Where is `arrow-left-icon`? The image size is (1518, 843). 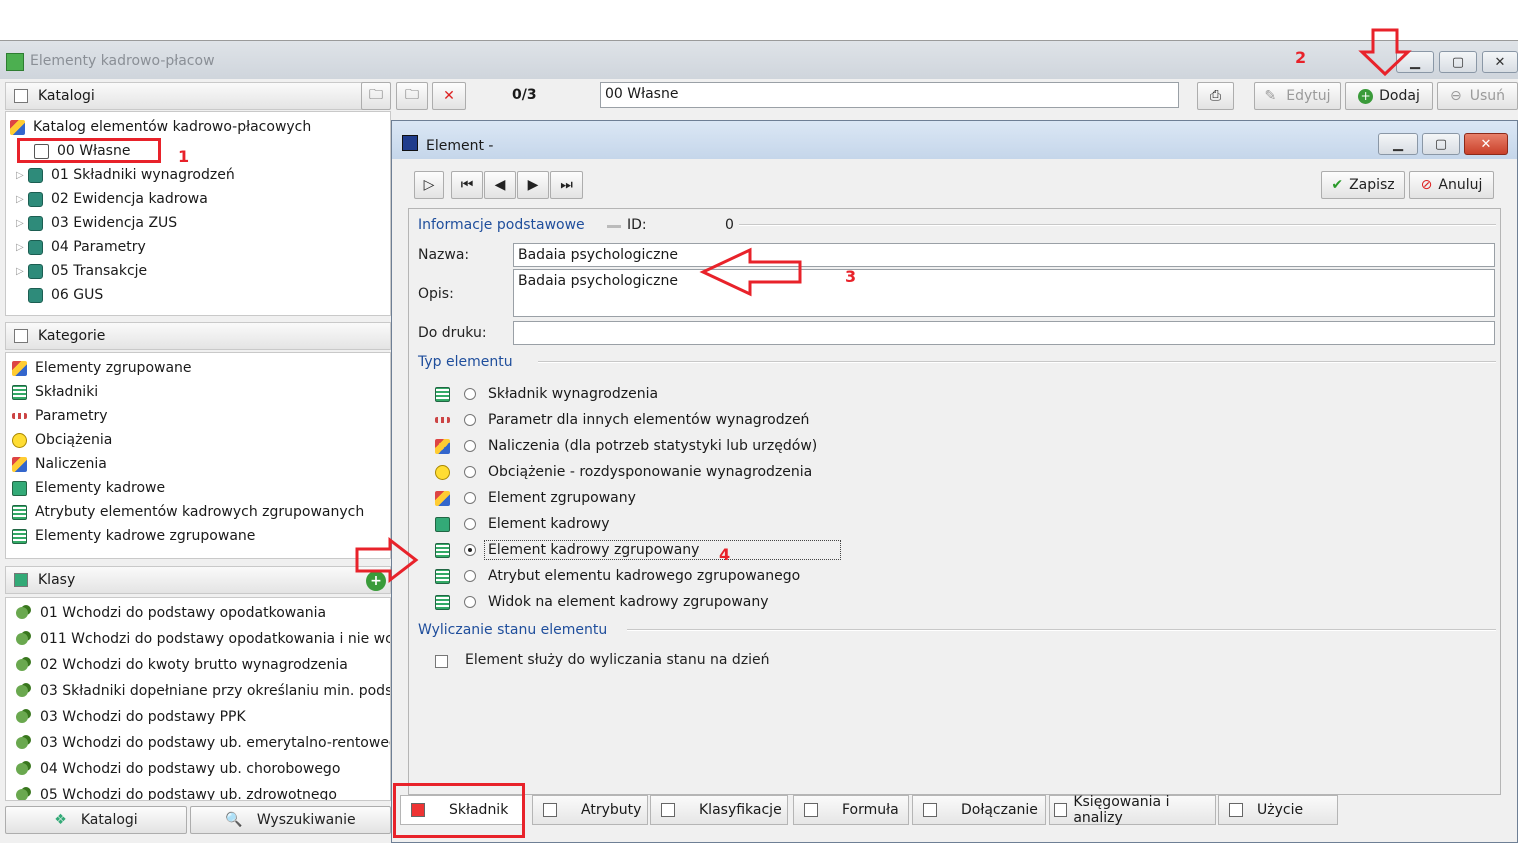
arrow-left-icon is located at coordinates (750, 272).